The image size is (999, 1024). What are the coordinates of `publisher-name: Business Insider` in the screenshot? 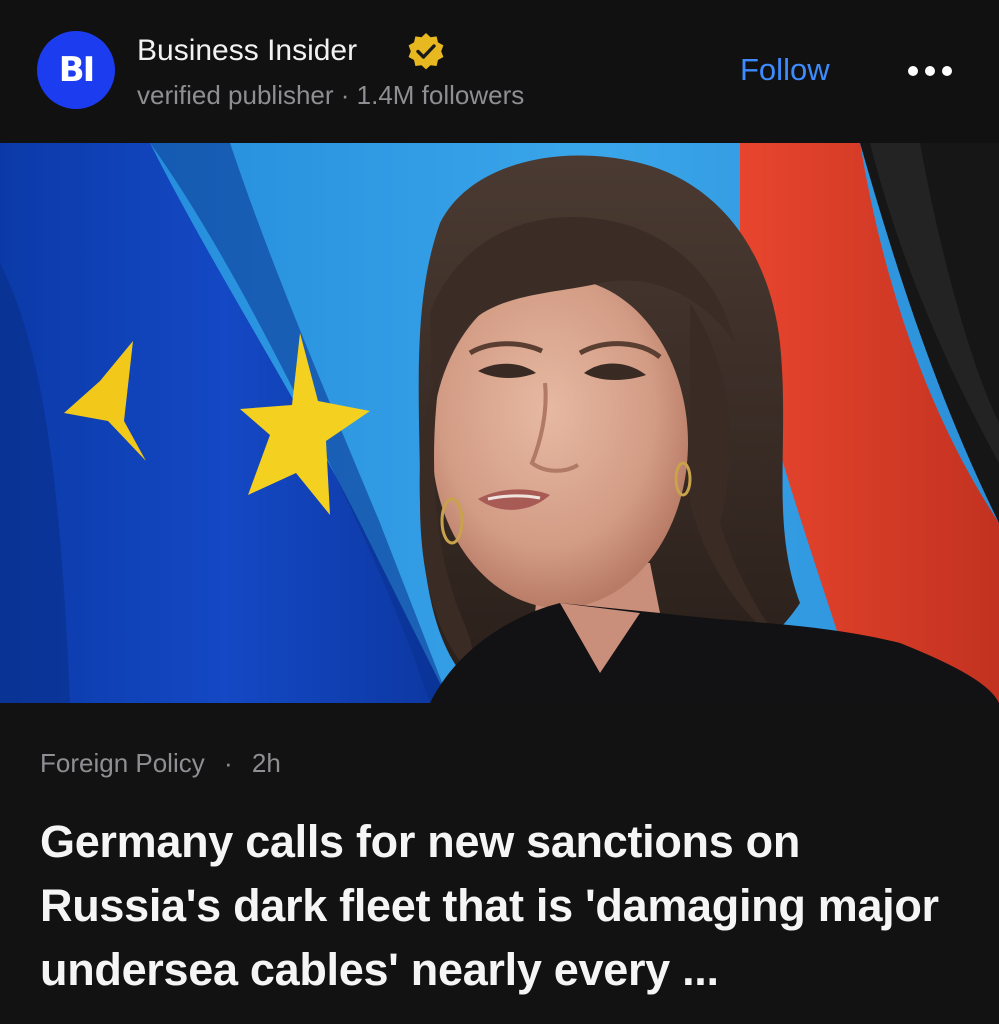 It's located at (247, 51).